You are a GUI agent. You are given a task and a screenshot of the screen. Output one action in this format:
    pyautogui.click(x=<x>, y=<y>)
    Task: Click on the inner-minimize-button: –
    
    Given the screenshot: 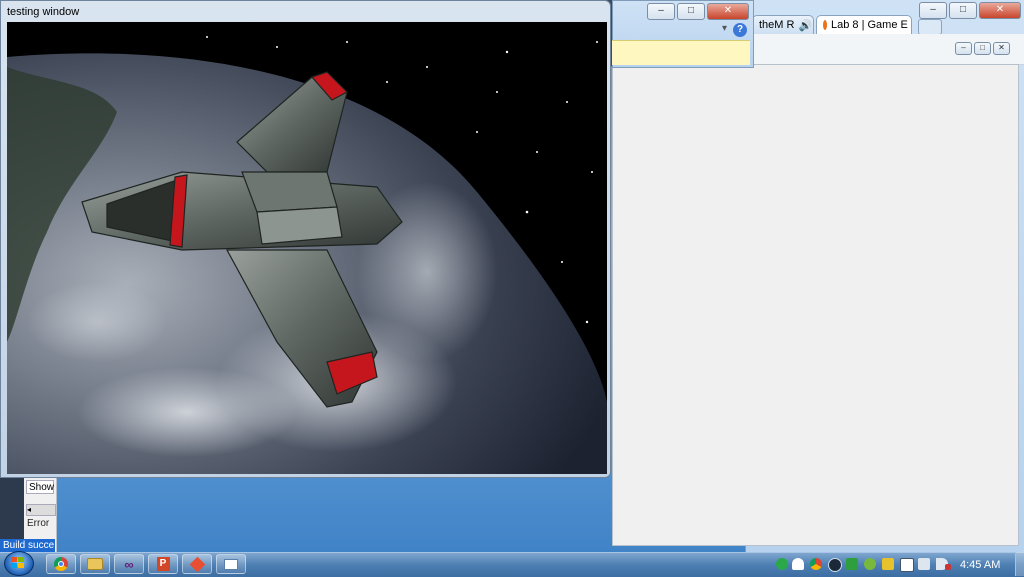 What is the action you would take?
    pyautogui.click(x=963, y=48)
    